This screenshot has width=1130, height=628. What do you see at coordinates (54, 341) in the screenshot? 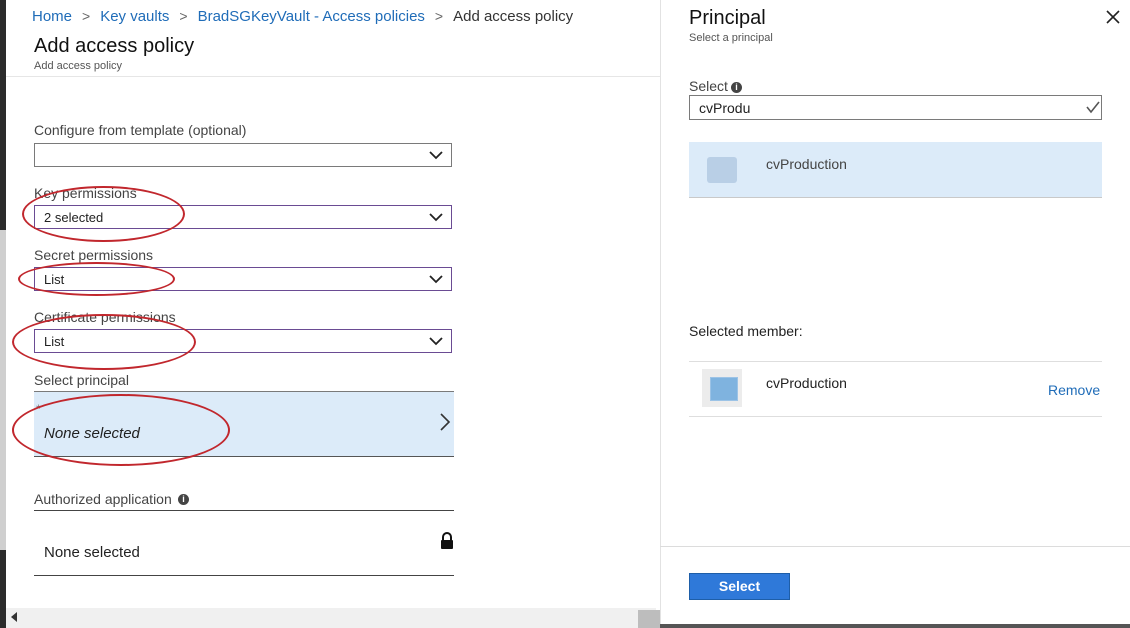
I see `certificate-permissions-value: List` at bounding box center [54, 341].